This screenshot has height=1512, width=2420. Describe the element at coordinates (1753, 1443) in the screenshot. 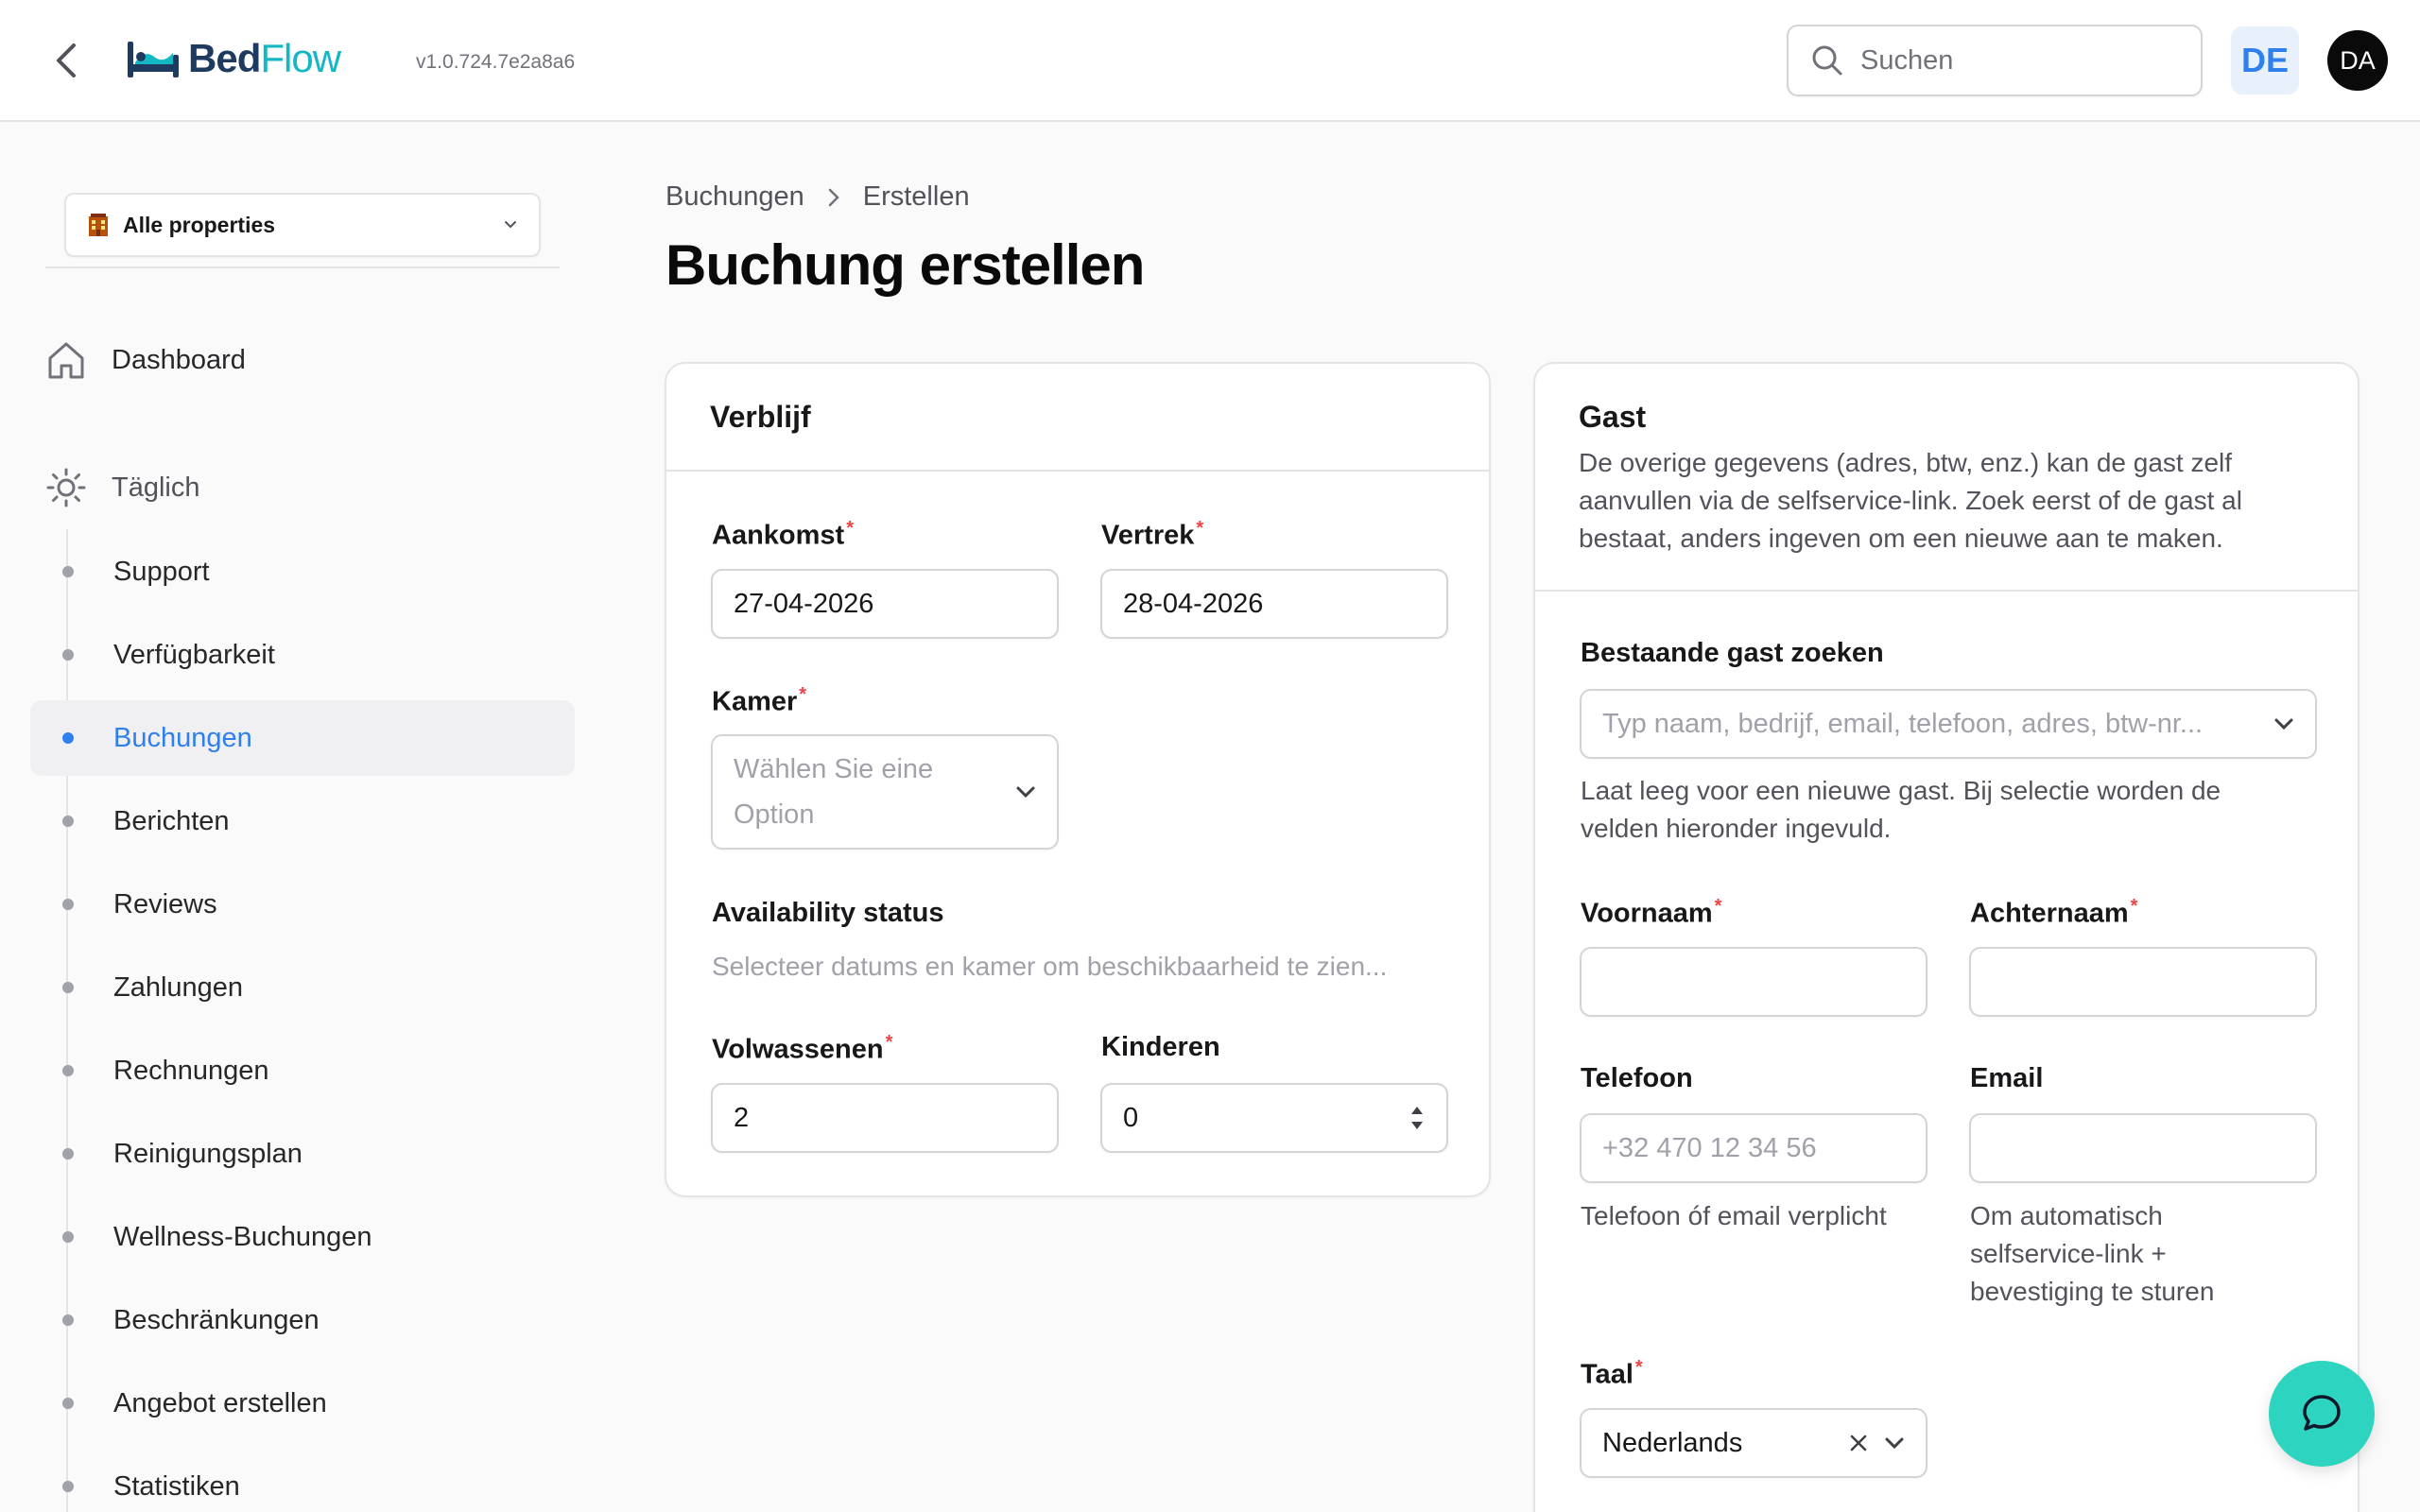

I see `language-select: Nederlands` at that location.